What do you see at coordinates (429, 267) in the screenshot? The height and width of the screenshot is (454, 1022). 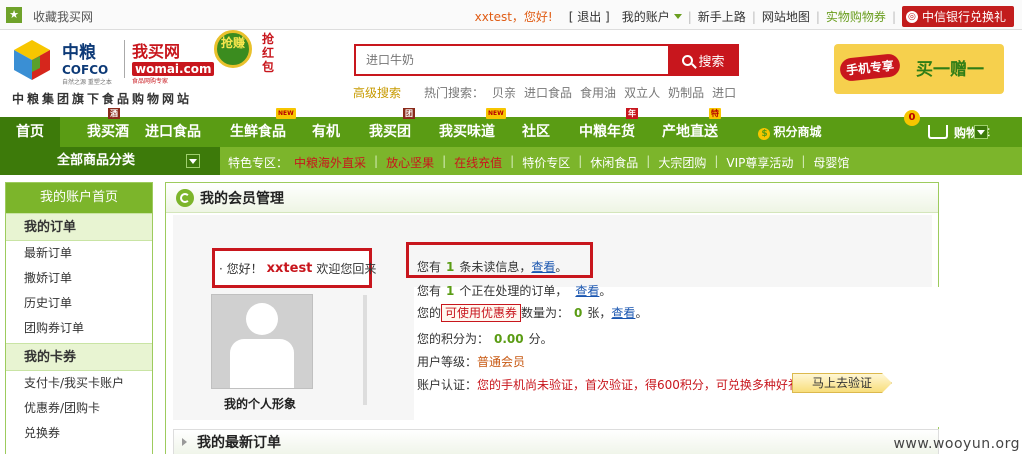 I see `unread-a: 您有` at bounding box center [429, 267].